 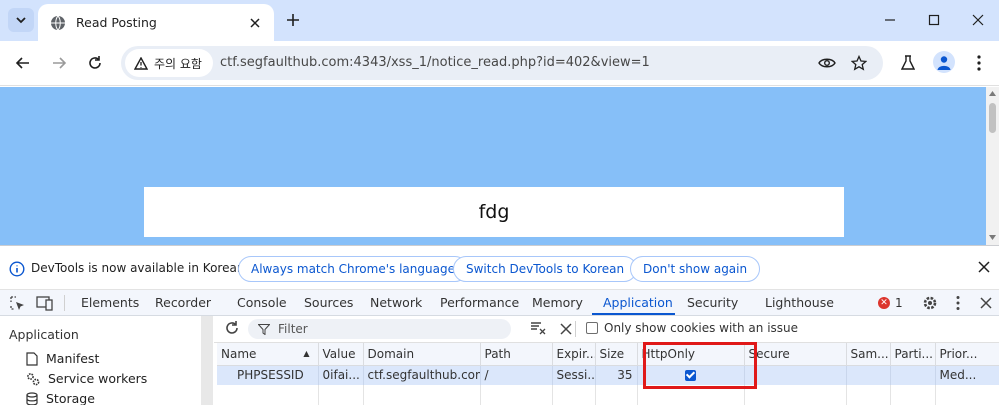 I want to click on column-header-path: Path, so click(x=516, y=354).